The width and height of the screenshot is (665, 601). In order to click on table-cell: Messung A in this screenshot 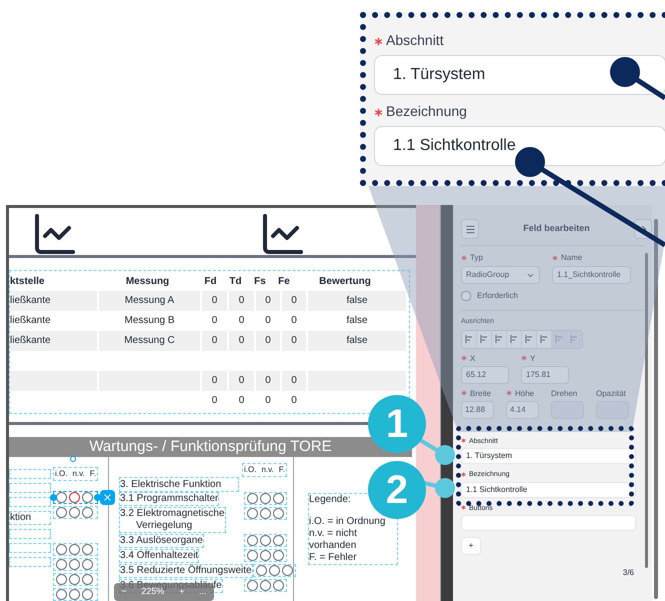, I will do `click(149, 301)`.